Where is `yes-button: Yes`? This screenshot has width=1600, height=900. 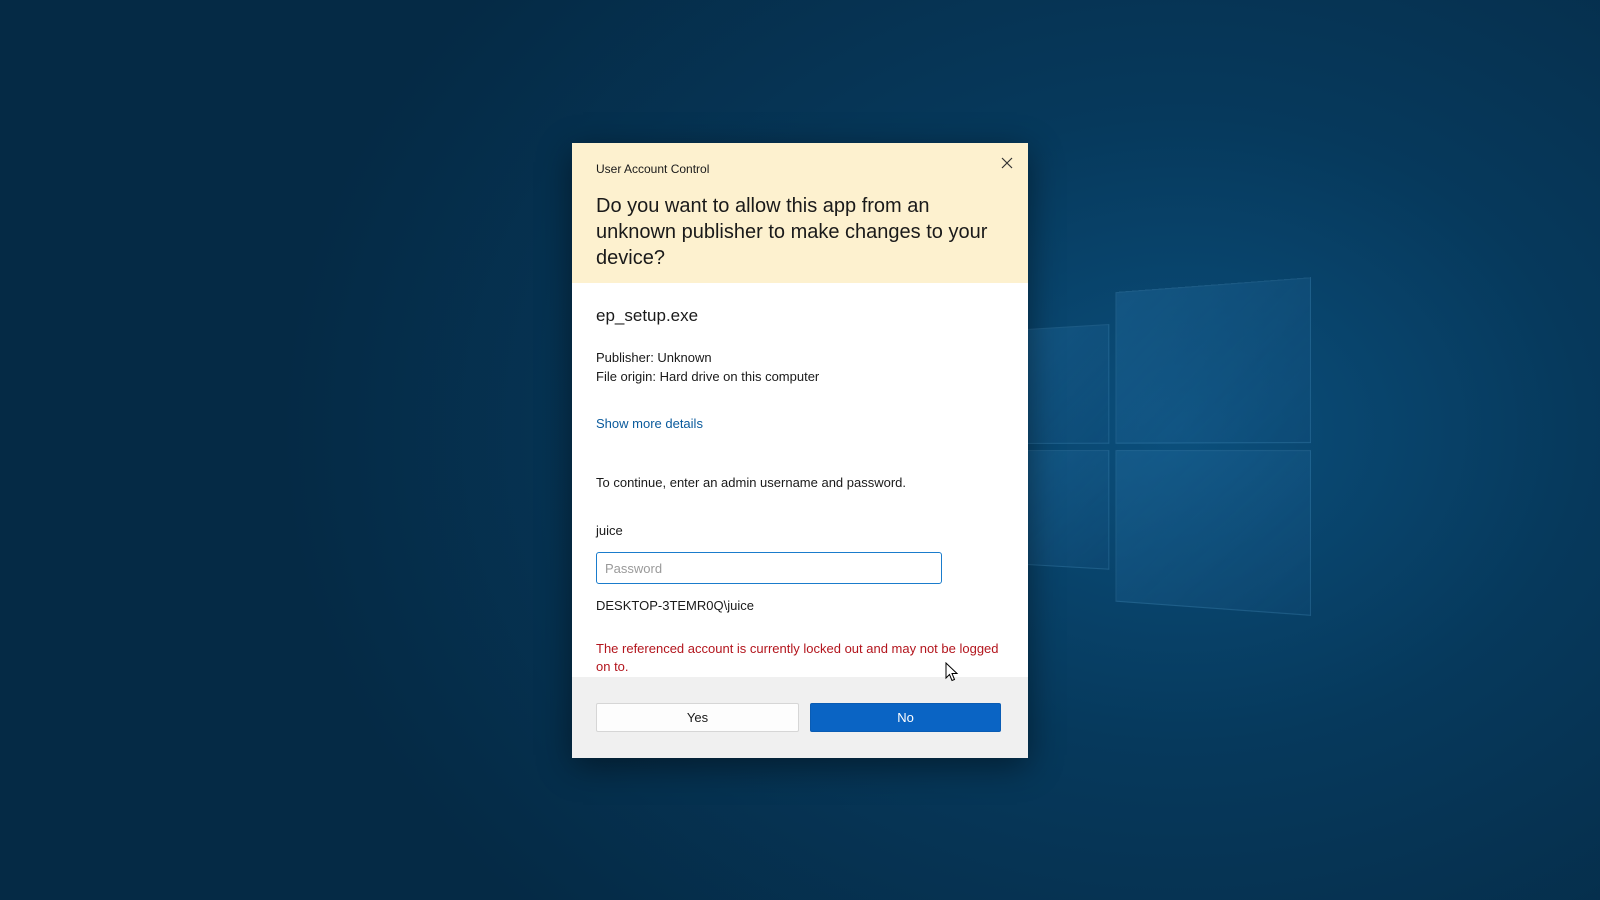 yes-button: Yes is located at coordinates (697, 717).